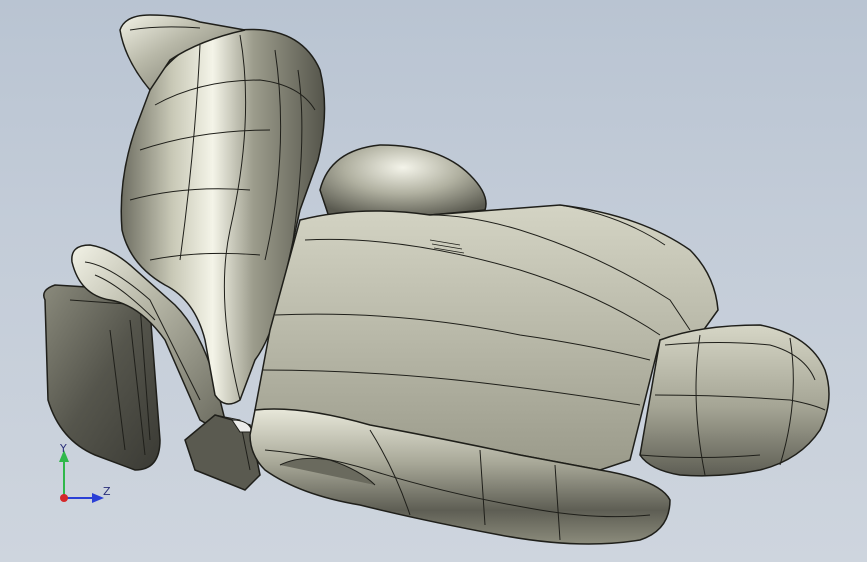  I want to click on control-console, so click(222, 452).